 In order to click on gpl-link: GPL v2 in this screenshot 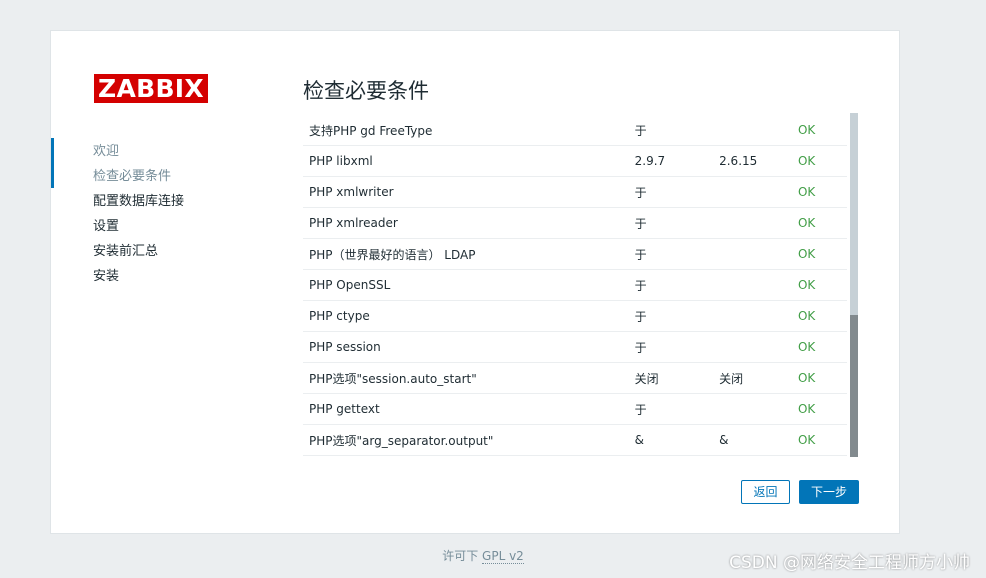, I will do `click(503, 556)`.